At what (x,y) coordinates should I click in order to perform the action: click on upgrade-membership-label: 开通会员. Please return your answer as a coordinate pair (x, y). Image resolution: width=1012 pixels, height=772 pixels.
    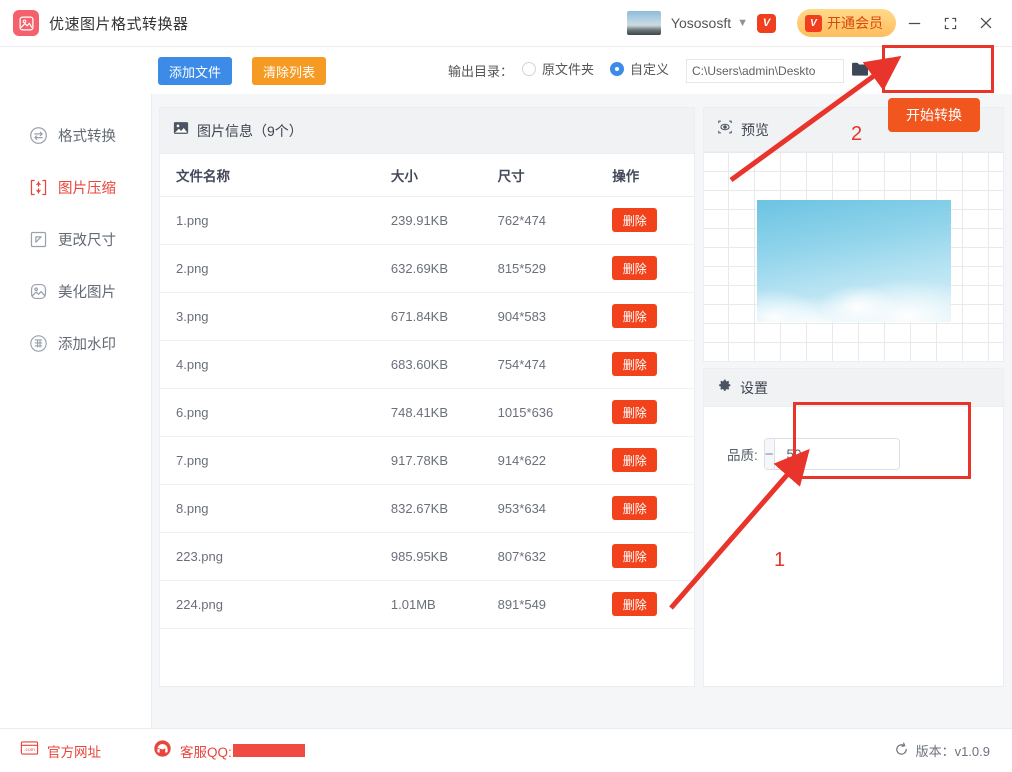
    Looking at the image, I should click on (855, 23).